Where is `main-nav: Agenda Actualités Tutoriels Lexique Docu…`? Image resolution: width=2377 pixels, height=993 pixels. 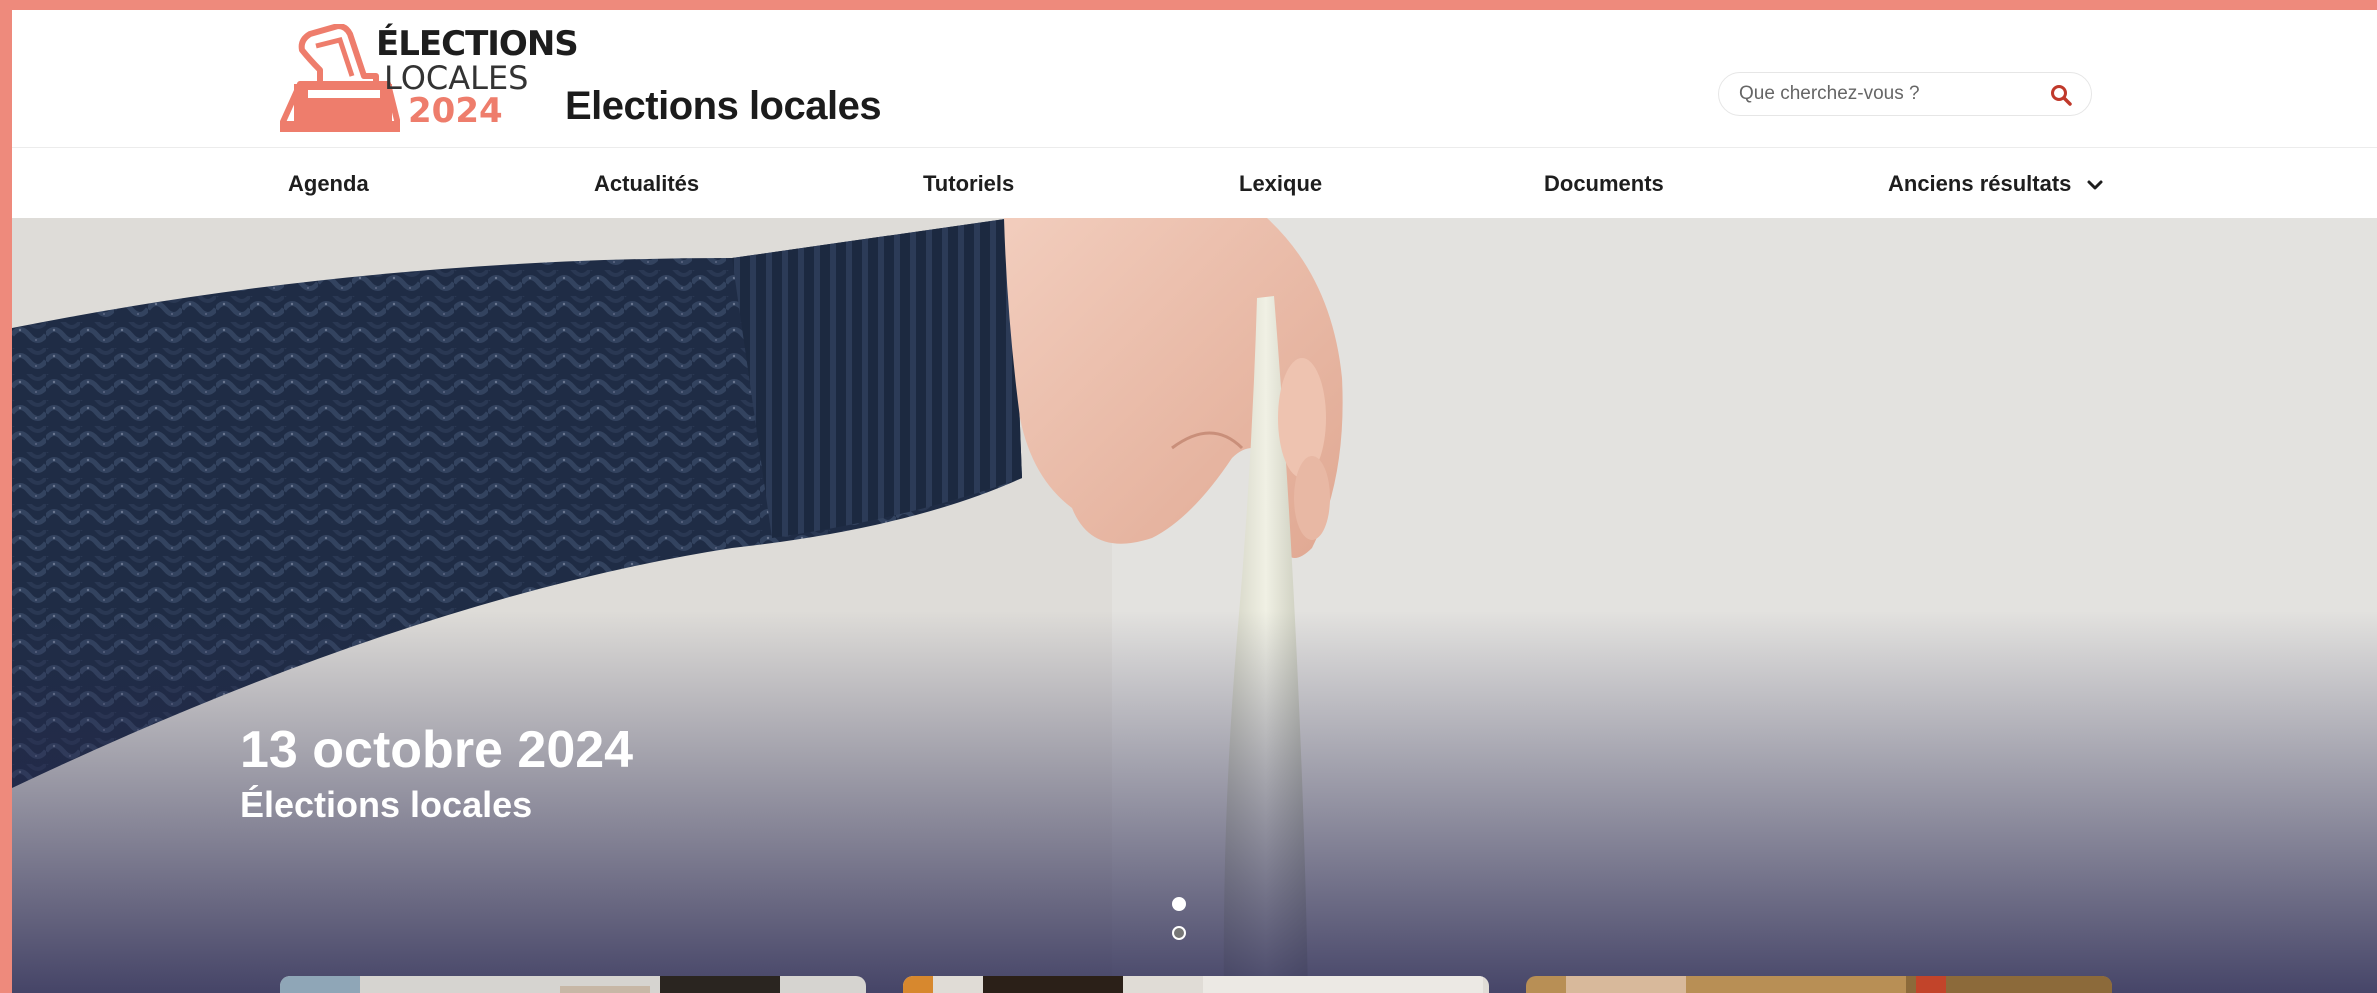
main-nav: Agenda Actualités Tutoriels Lexique Docu… is located at coordinates (1194, 183).